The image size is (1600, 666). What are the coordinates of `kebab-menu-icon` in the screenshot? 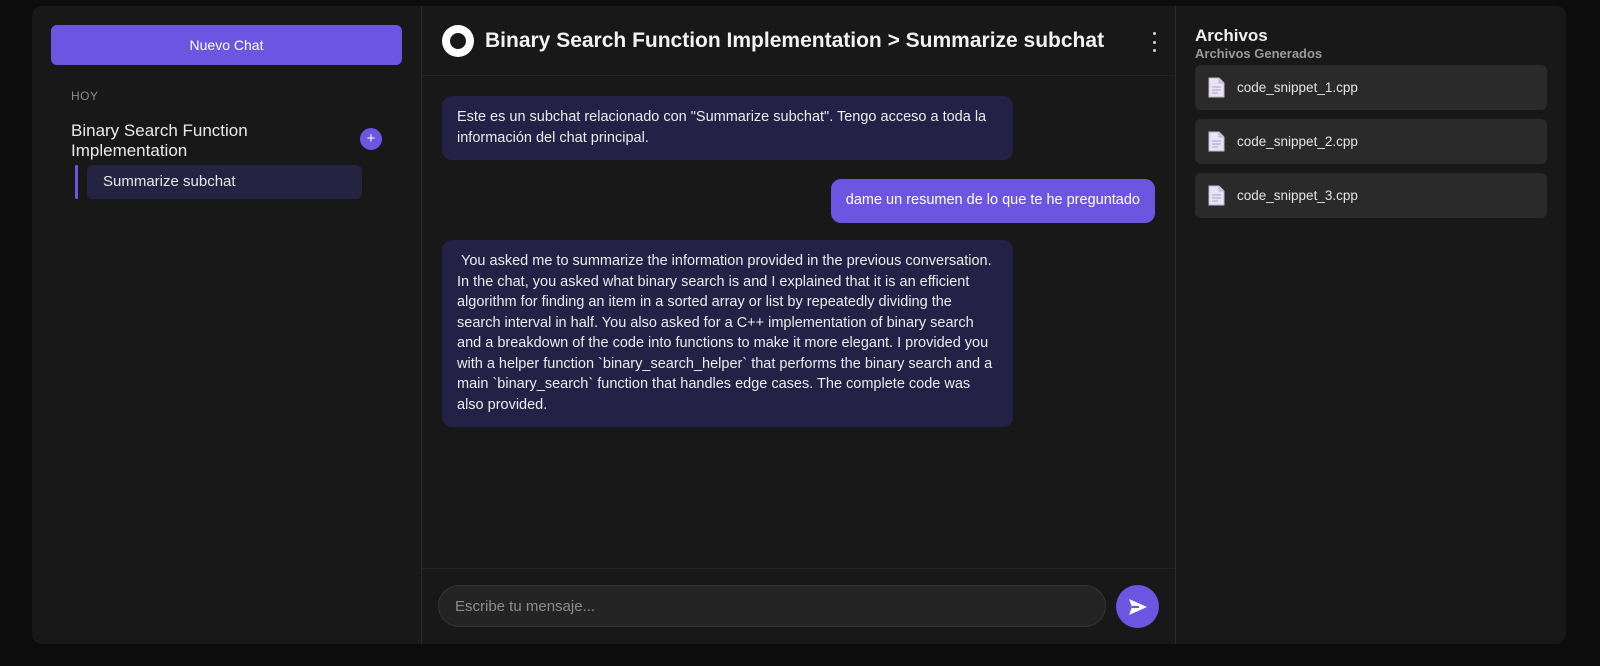 It's located at (1154, 42).